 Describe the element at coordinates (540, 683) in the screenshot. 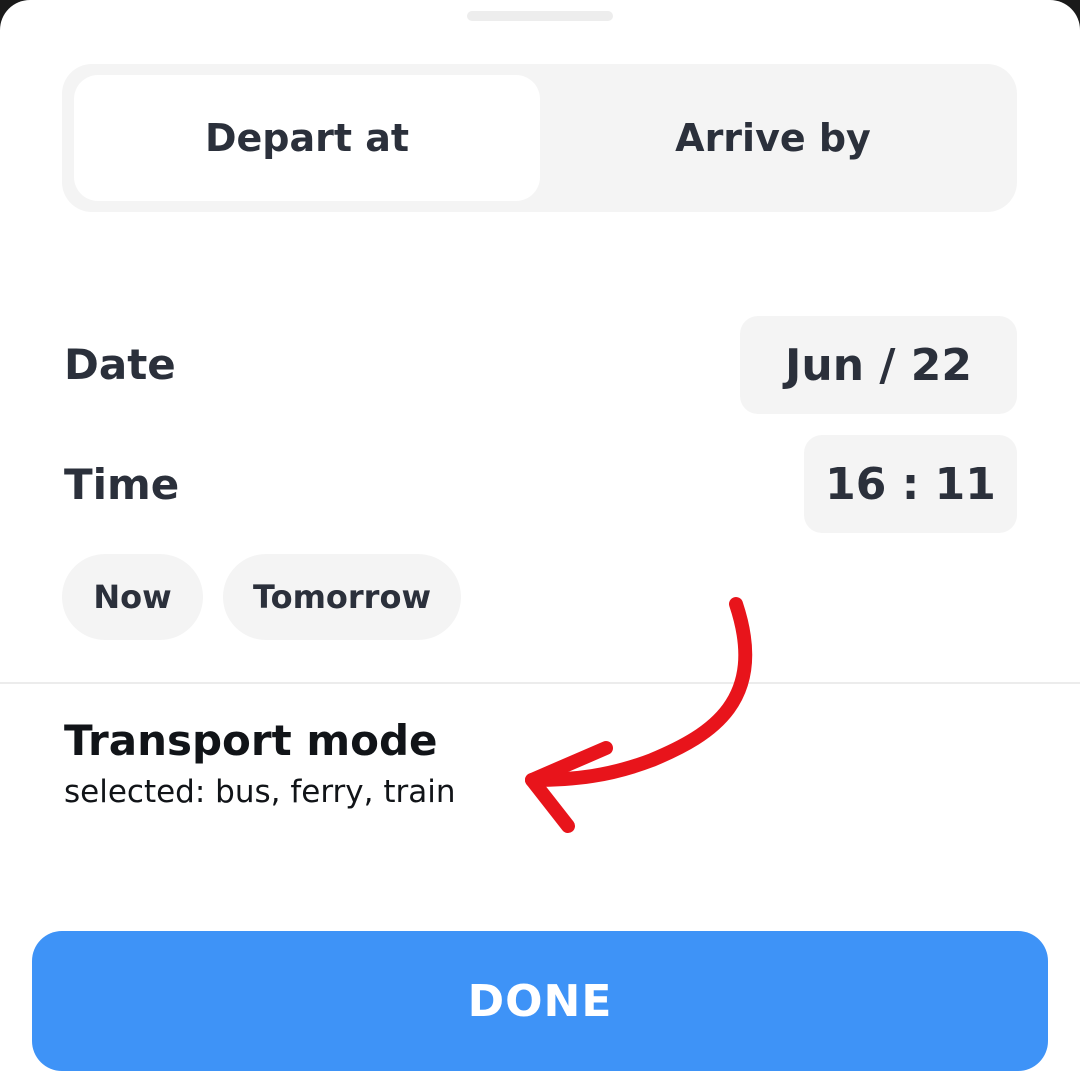

I see `section-divider` at that location.